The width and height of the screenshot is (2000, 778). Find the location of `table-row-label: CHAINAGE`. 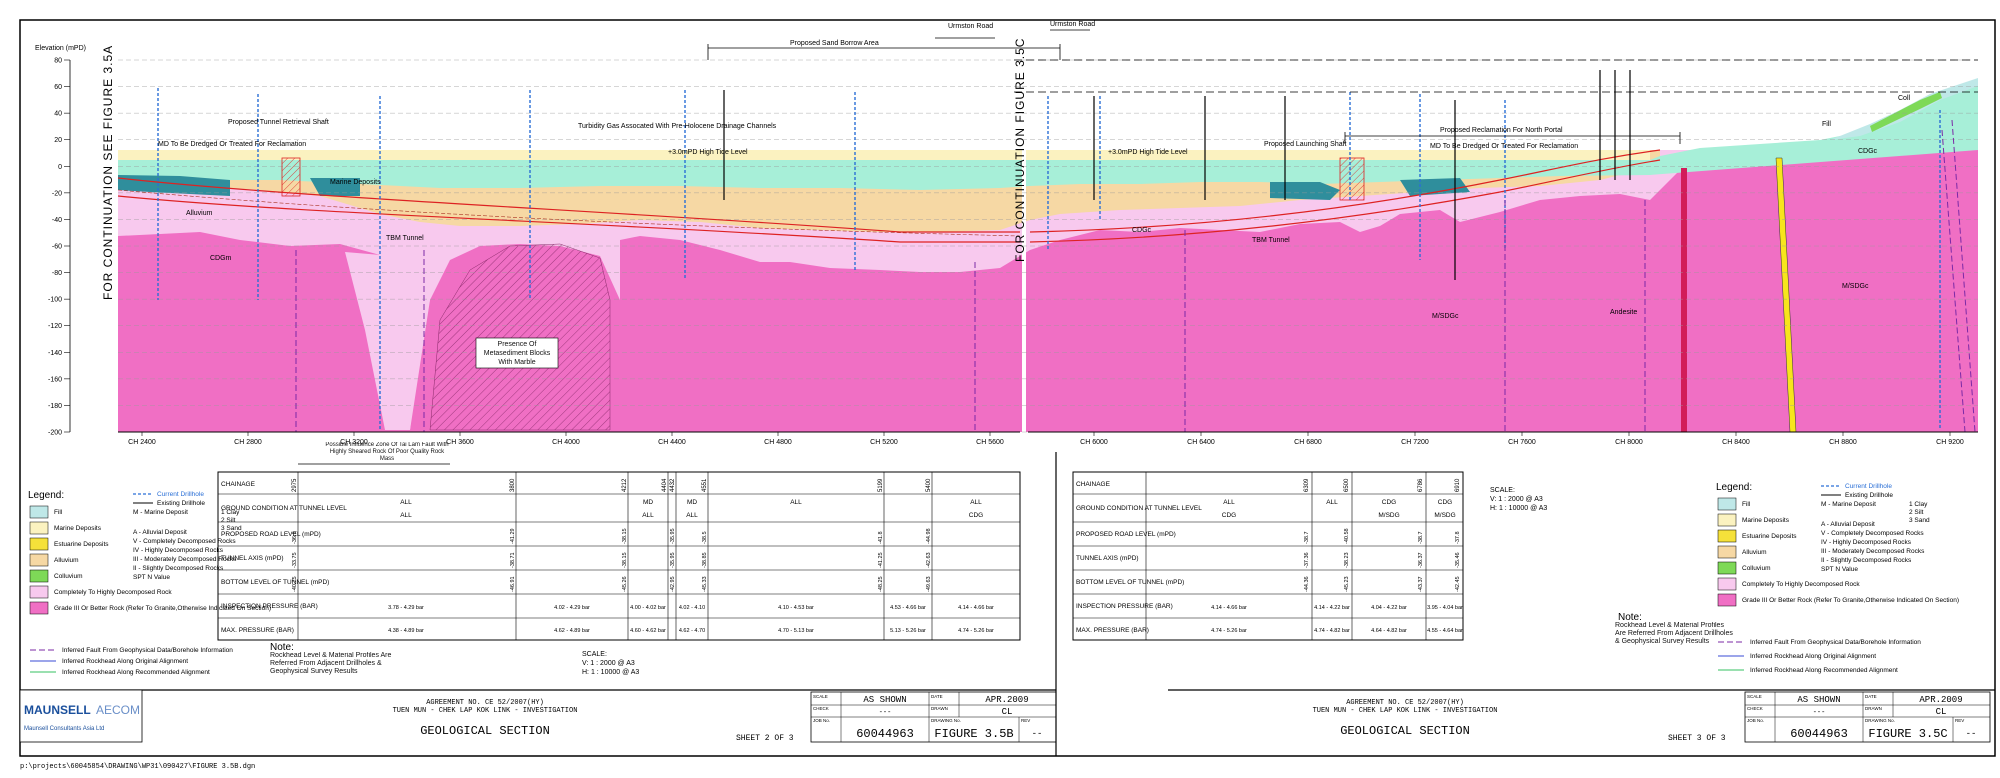

table-row-label: CHAINAGE is located at coordinates (238, 484).